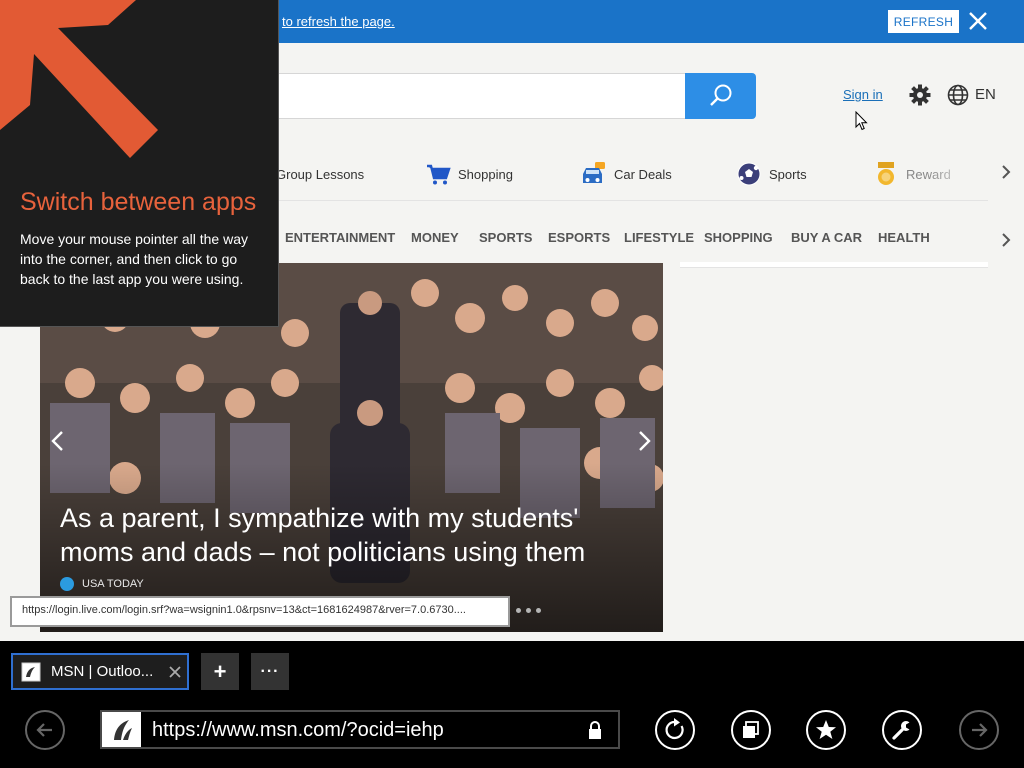 Image resolution: width=1024 pixels, height=768 pixels. What do you see at coordinates (788, 174) in the screenshot?
I see `quick-link-label: Sports` at bounding box center [788, 174].